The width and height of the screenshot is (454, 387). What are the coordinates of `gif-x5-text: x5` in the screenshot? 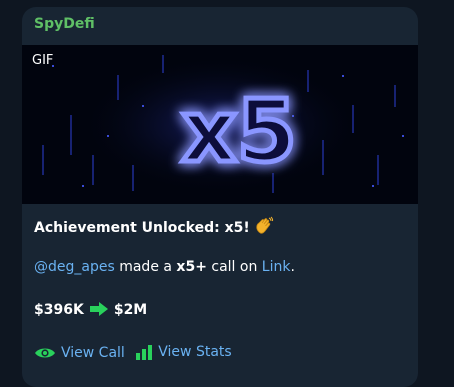 It's located at (238, 132).